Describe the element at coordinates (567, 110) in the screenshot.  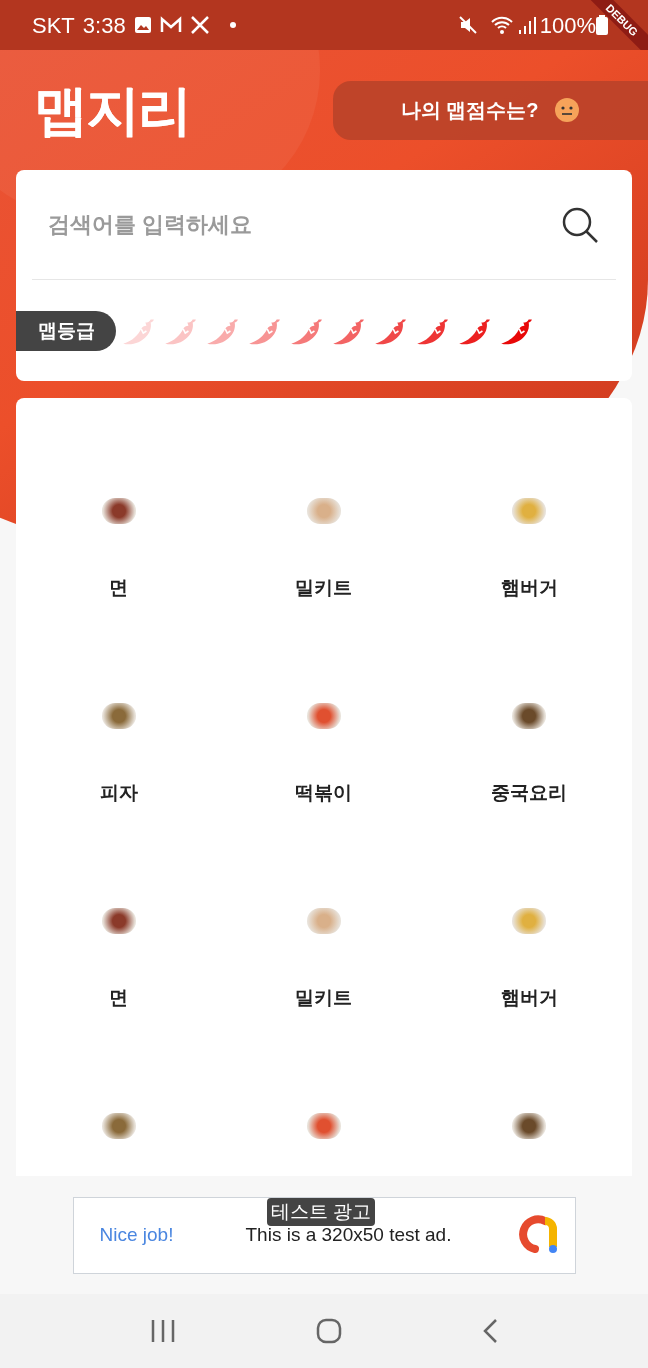
I see `neutral-face-icon` at that location.